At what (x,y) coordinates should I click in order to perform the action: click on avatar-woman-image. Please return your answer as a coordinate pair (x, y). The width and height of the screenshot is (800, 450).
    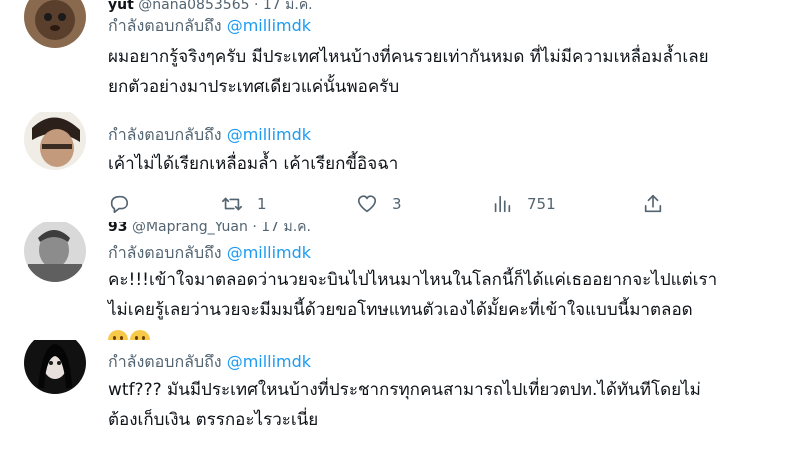
    Looking at the image, I should click on (55, 367).